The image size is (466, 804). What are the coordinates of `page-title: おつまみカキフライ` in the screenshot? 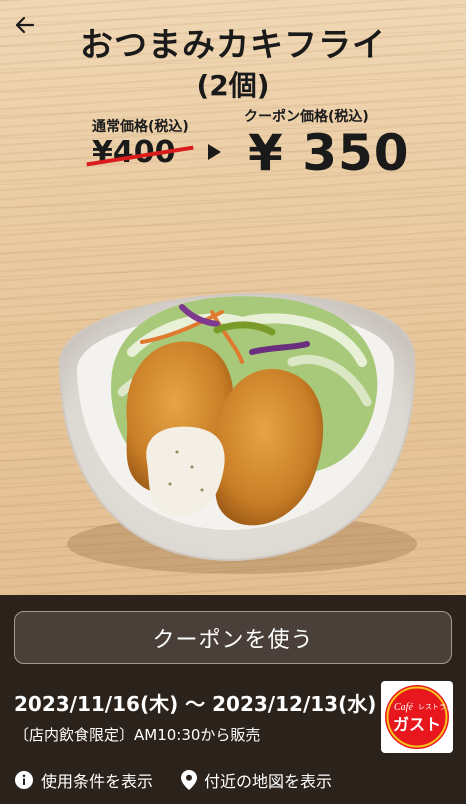 It's located at (233, 44).